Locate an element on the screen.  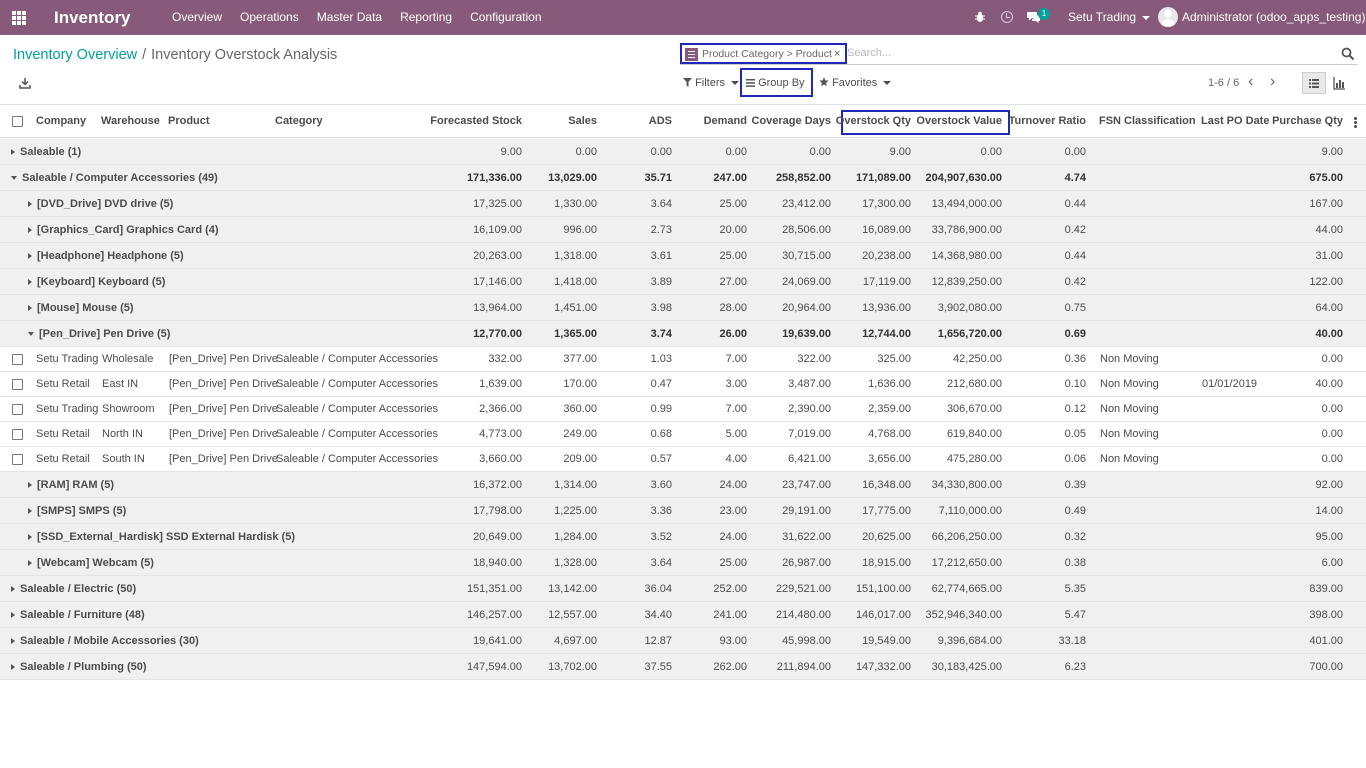
group-by-dropdown: Group By is located at coordinates (776, 90).